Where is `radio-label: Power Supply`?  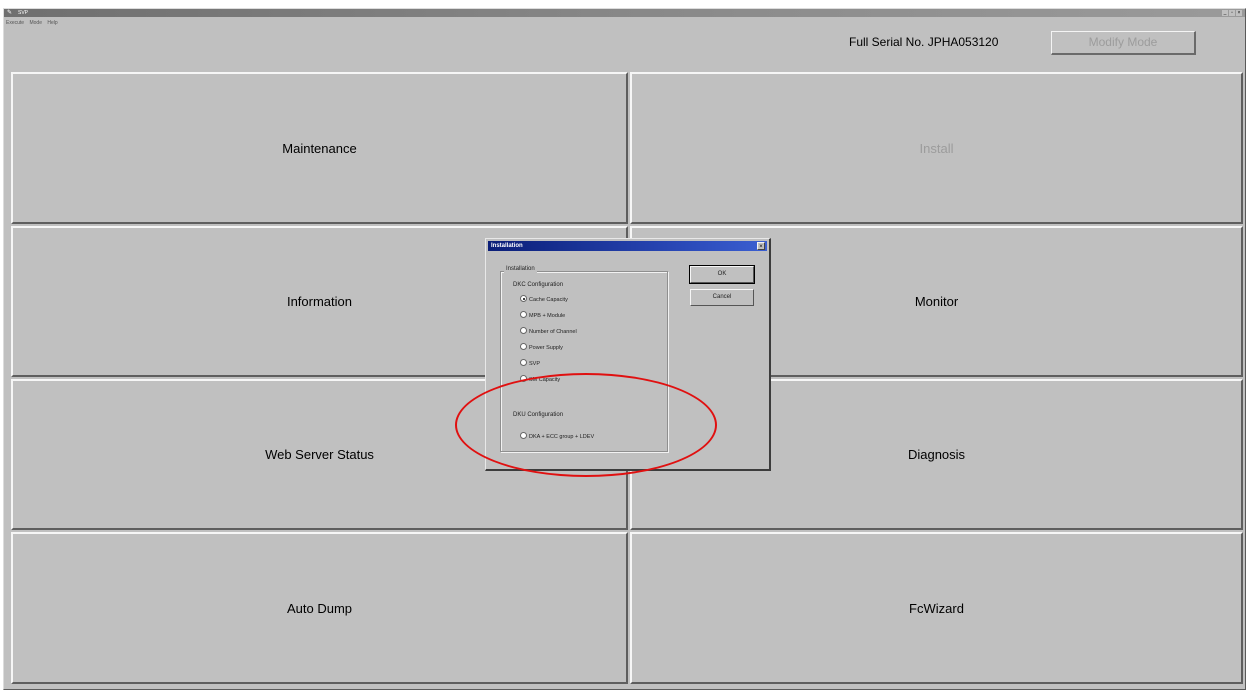 radio-label: Power Supply is located at coordinates (546, 348).